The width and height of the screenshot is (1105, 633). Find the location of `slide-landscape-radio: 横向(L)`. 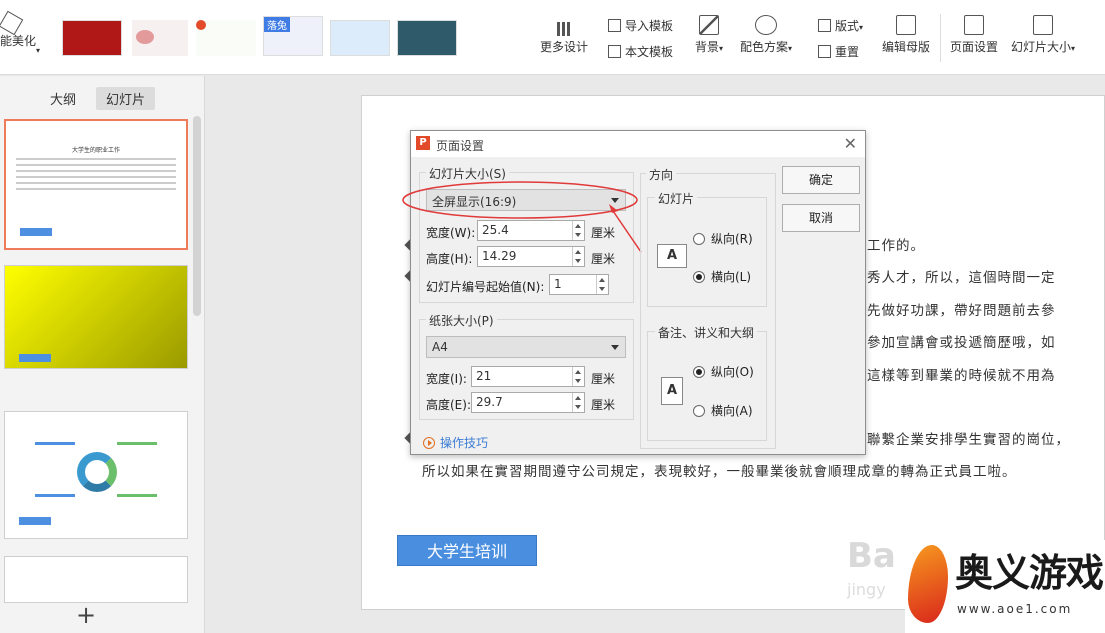

slide-landscape-radio: 横向(L) is located at coordinates (722, 276).